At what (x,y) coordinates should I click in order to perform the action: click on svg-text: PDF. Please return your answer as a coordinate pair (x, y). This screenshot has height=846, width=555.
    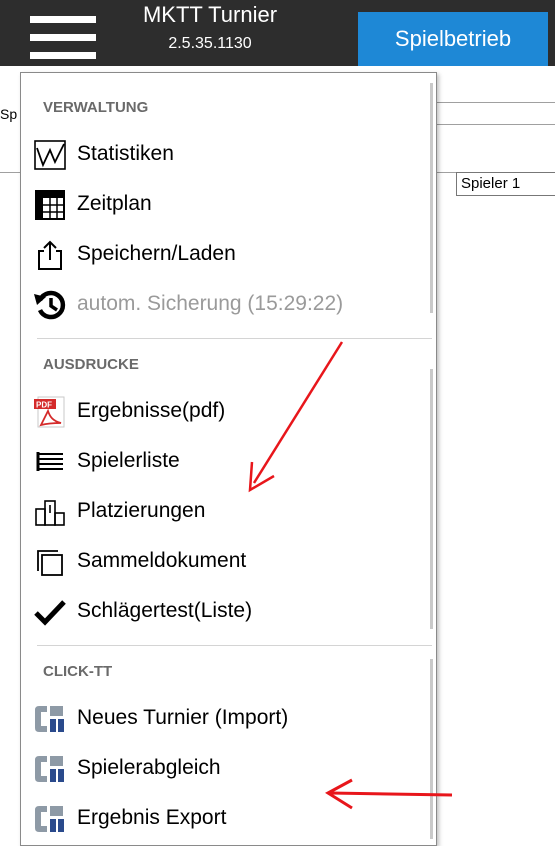
    Looking at the image, I should click on (44, 405).